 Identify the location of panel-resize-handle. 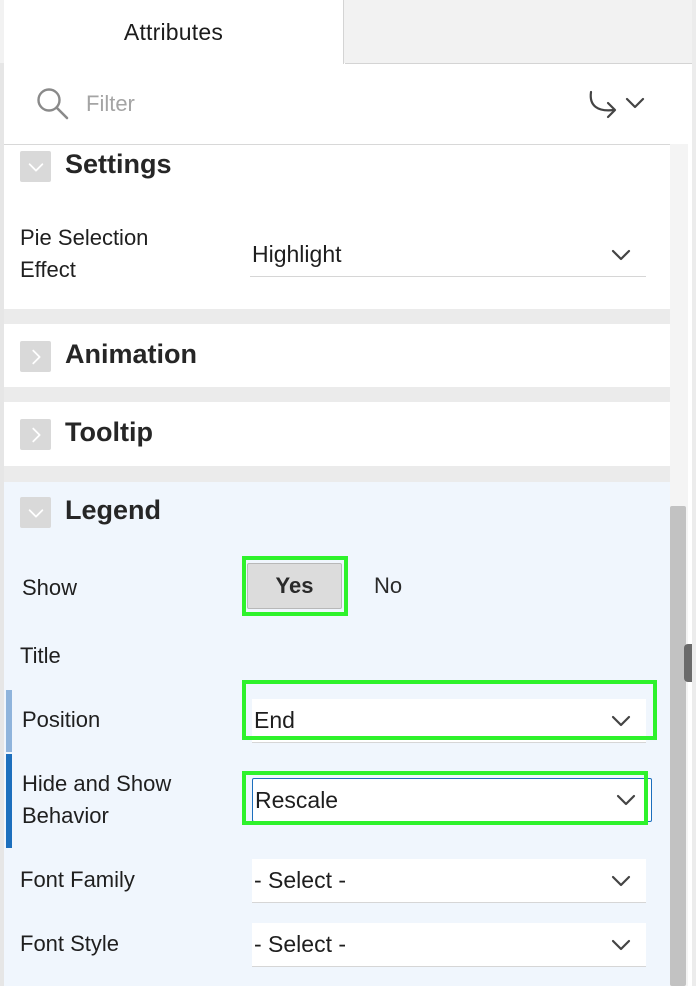
(688, 663).